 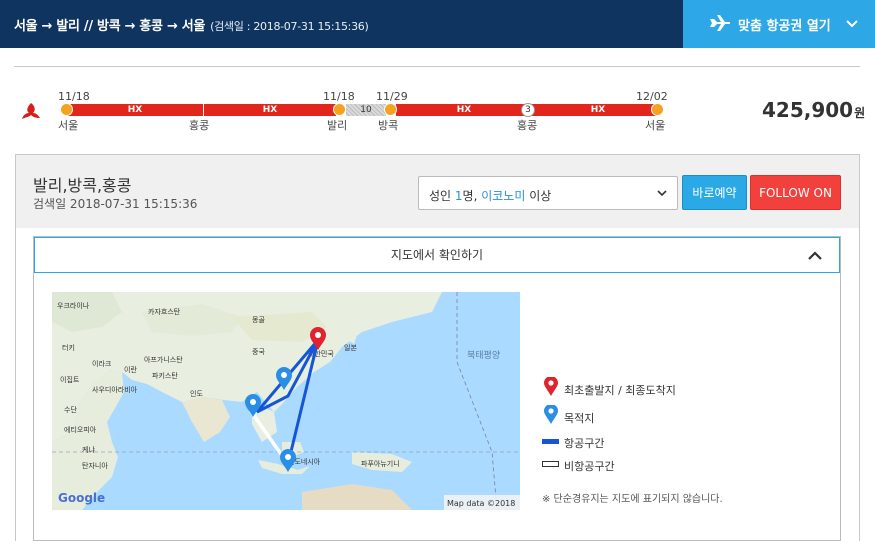 I want to click on map-label: 아프가니스탄, so click(x=163, y=359).